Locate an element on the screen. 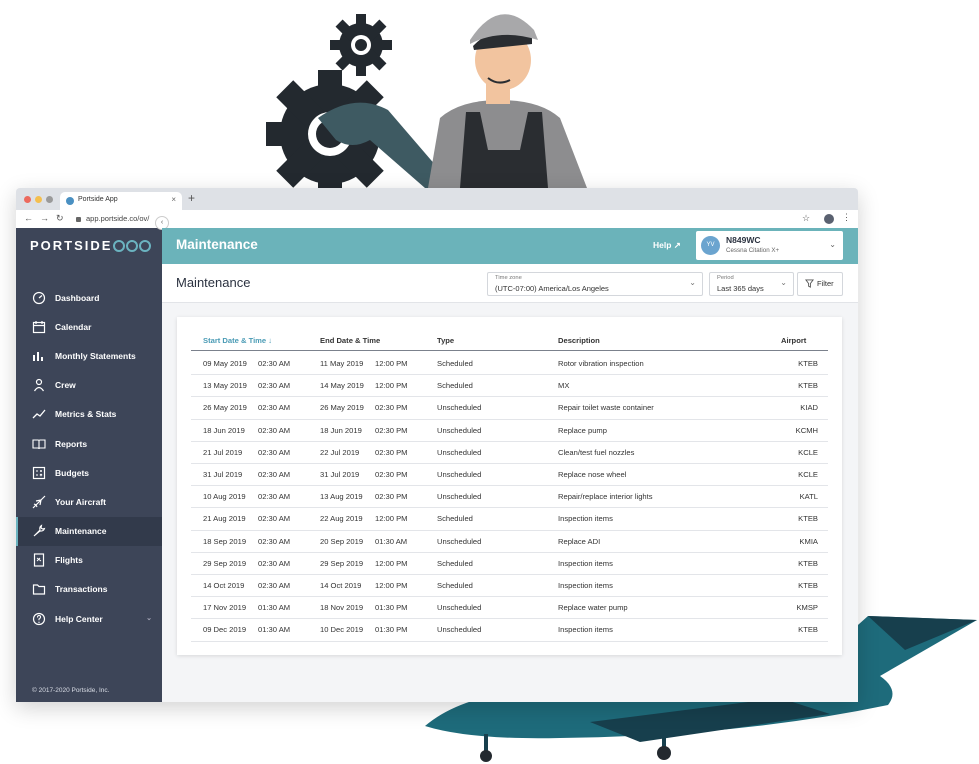 Image resolution: width=979 pixels, height=764 pixels. minimize-window-button is located at coordinates (38, 199).